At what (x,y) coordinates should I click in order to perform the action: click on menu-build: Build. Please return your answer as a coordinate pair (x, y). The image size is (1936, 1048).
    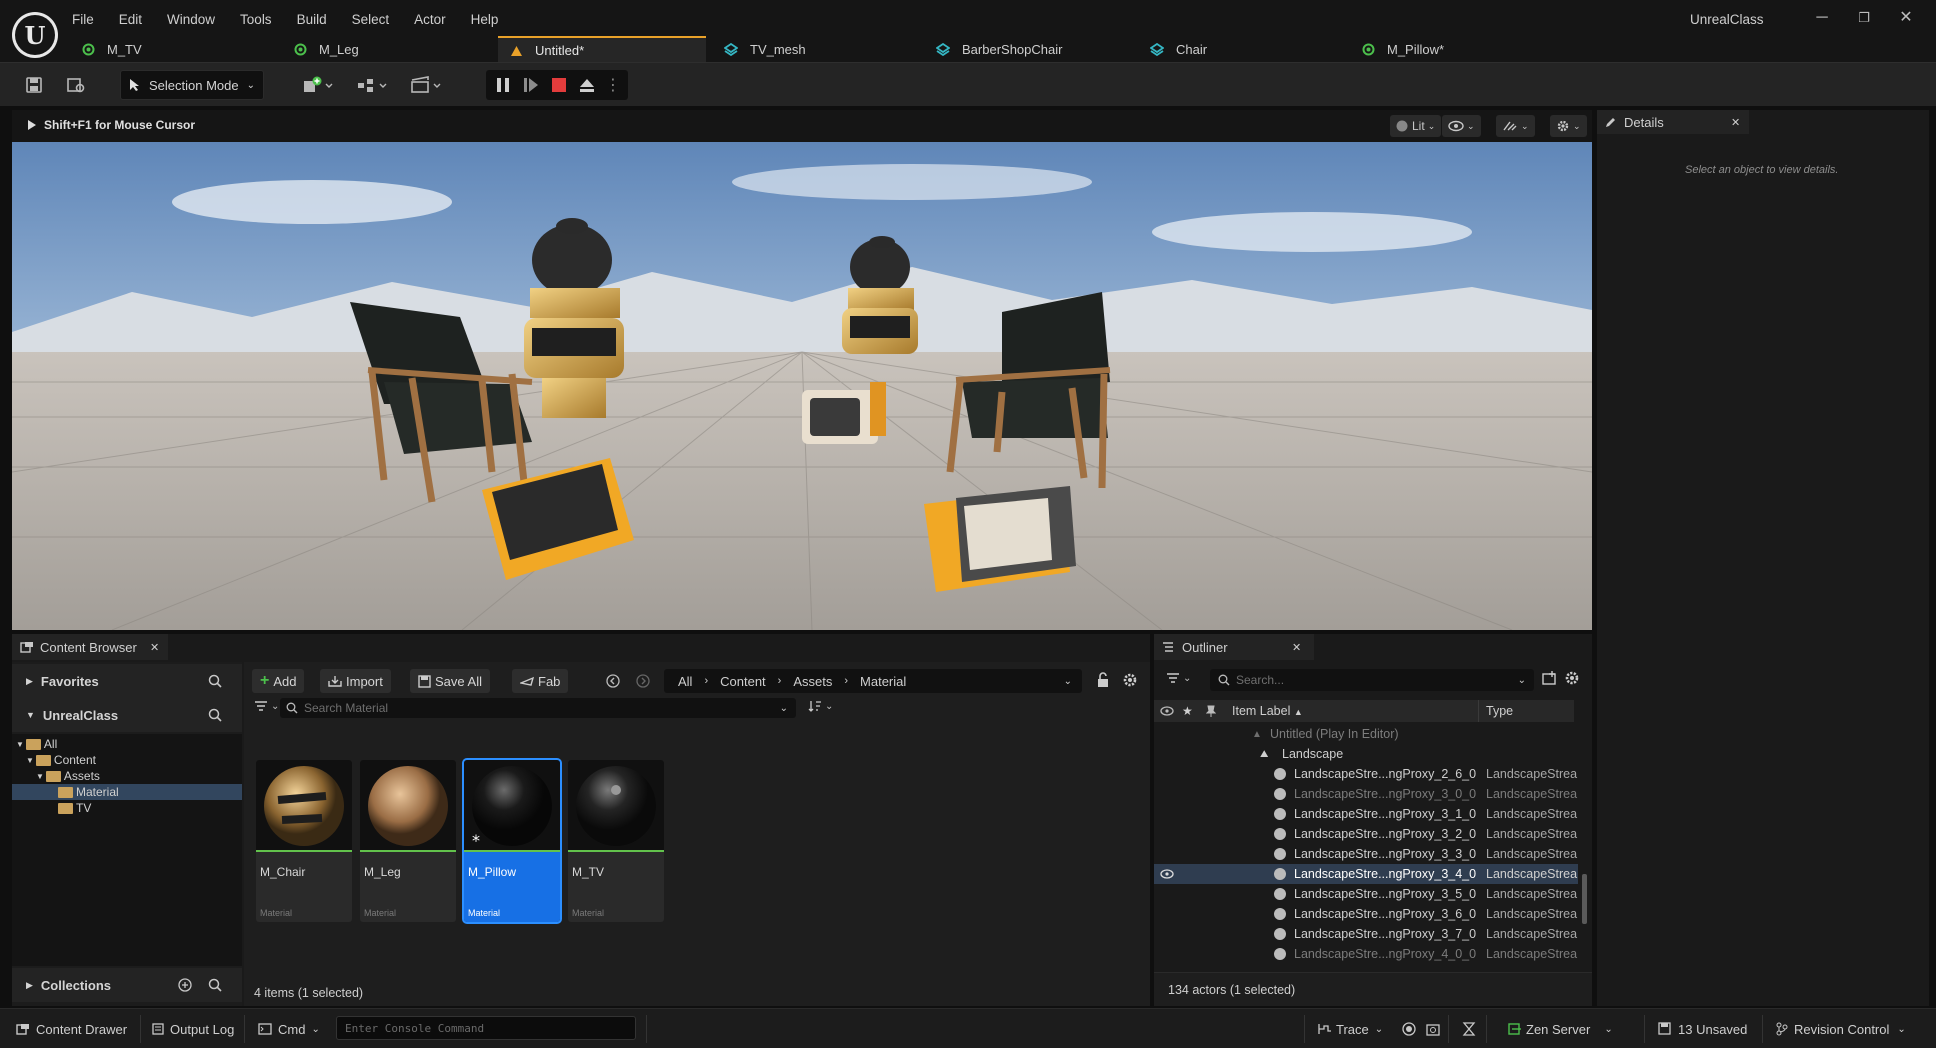
    Looking at the image, I should click on (312, 19).